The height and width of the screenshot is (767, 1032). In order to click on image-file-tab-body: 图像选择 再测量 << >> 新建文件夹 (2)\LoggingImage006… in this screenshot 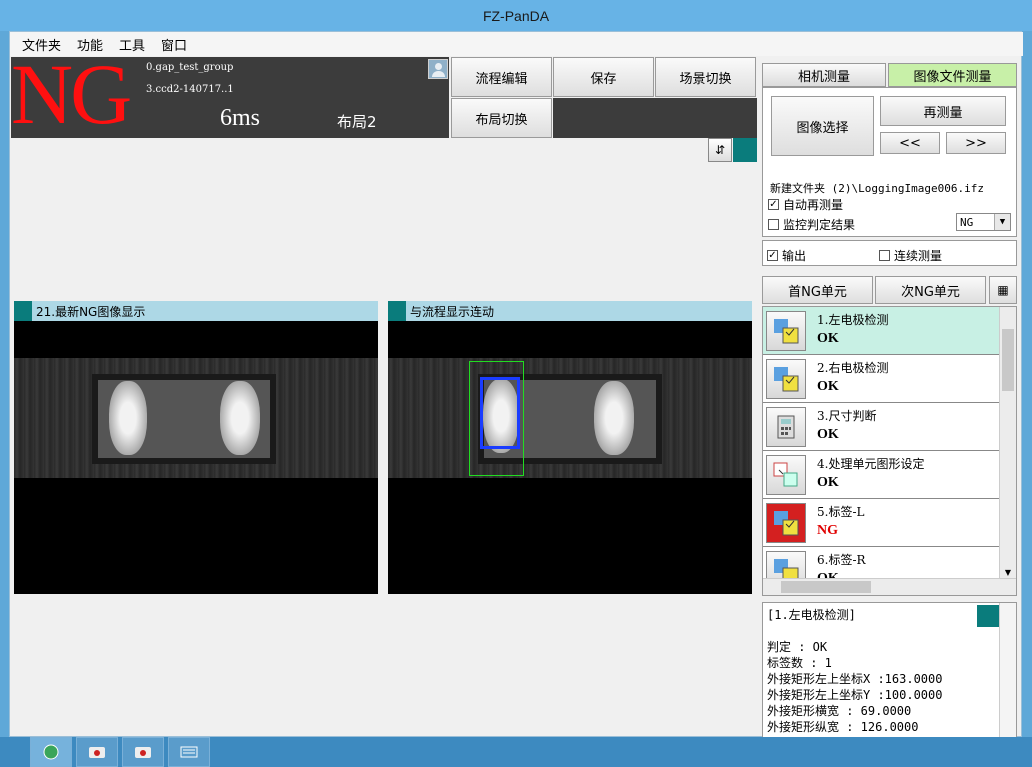, I will do `click(889, 162)`.